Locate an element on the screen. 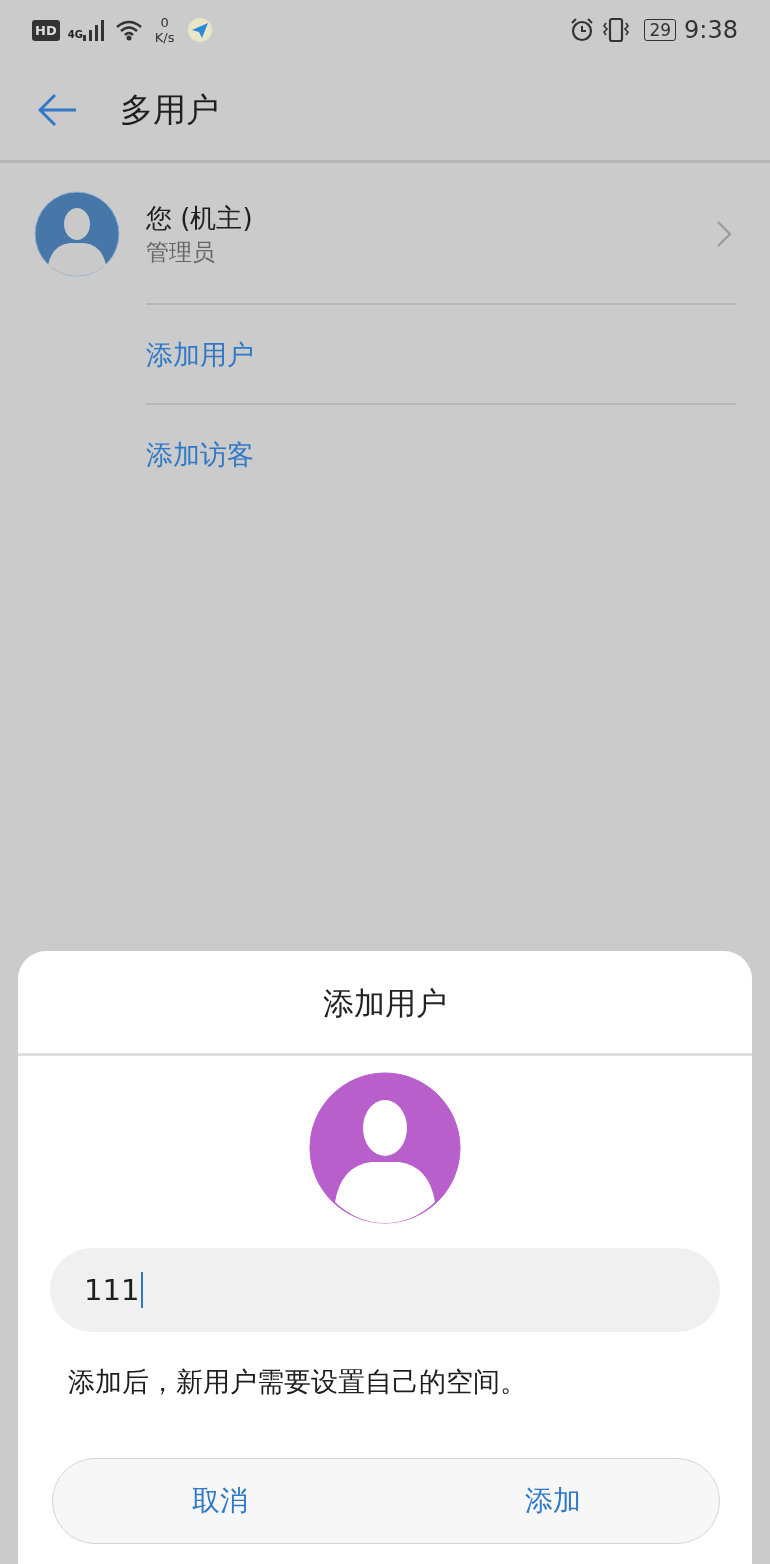 The width and height of the screenshot is (770, 1564). wifi-icon is located at coordinates (128, 30).